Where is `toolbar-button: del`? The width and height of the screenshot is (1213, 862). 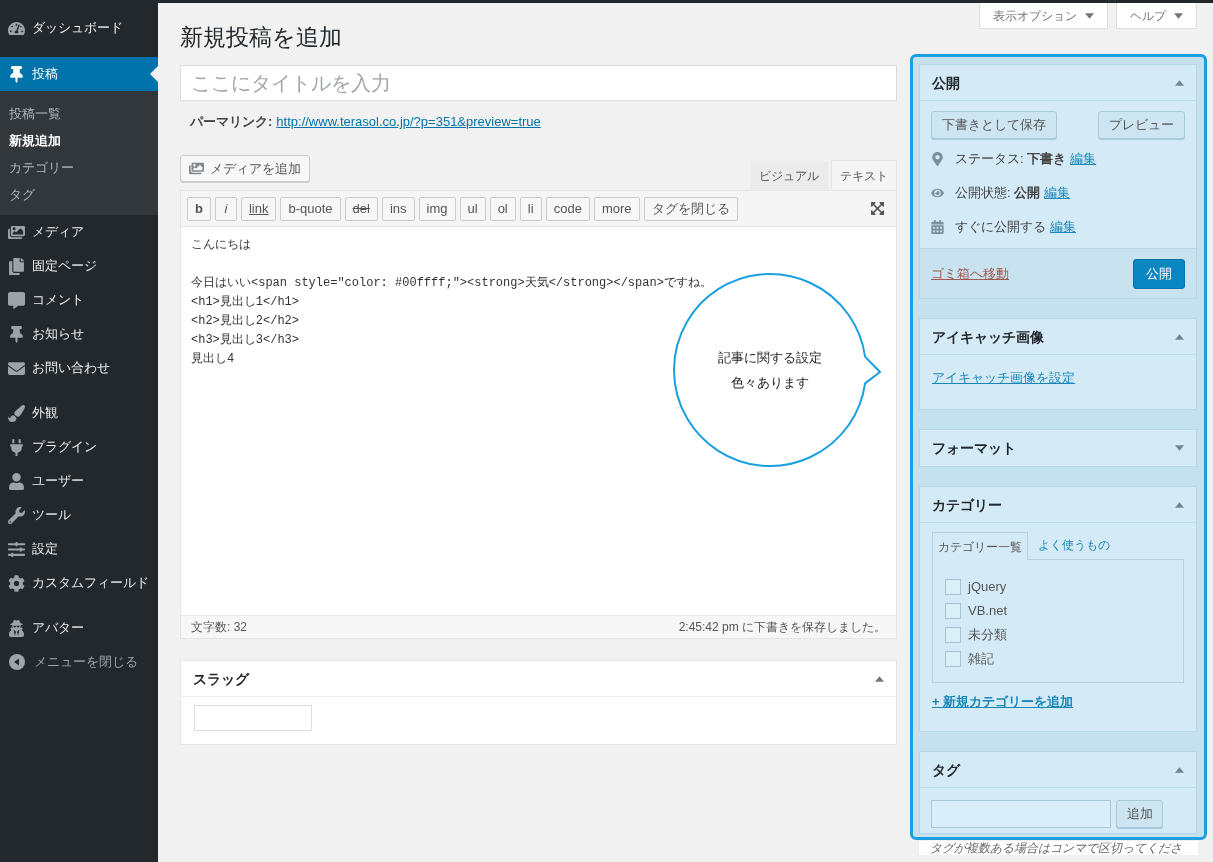 toolbar-button: del is located at coordinates (361, 208).